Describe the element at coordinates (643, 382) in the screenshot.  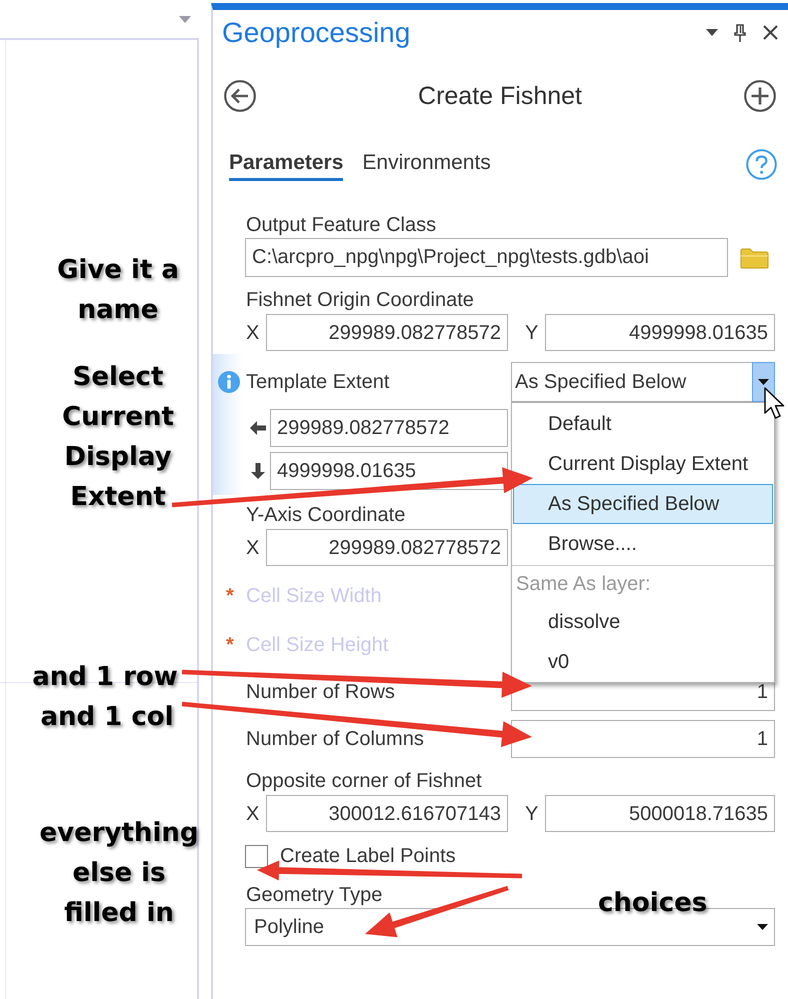
I see `template-extent-dropdown: As Specified Below` at that location.